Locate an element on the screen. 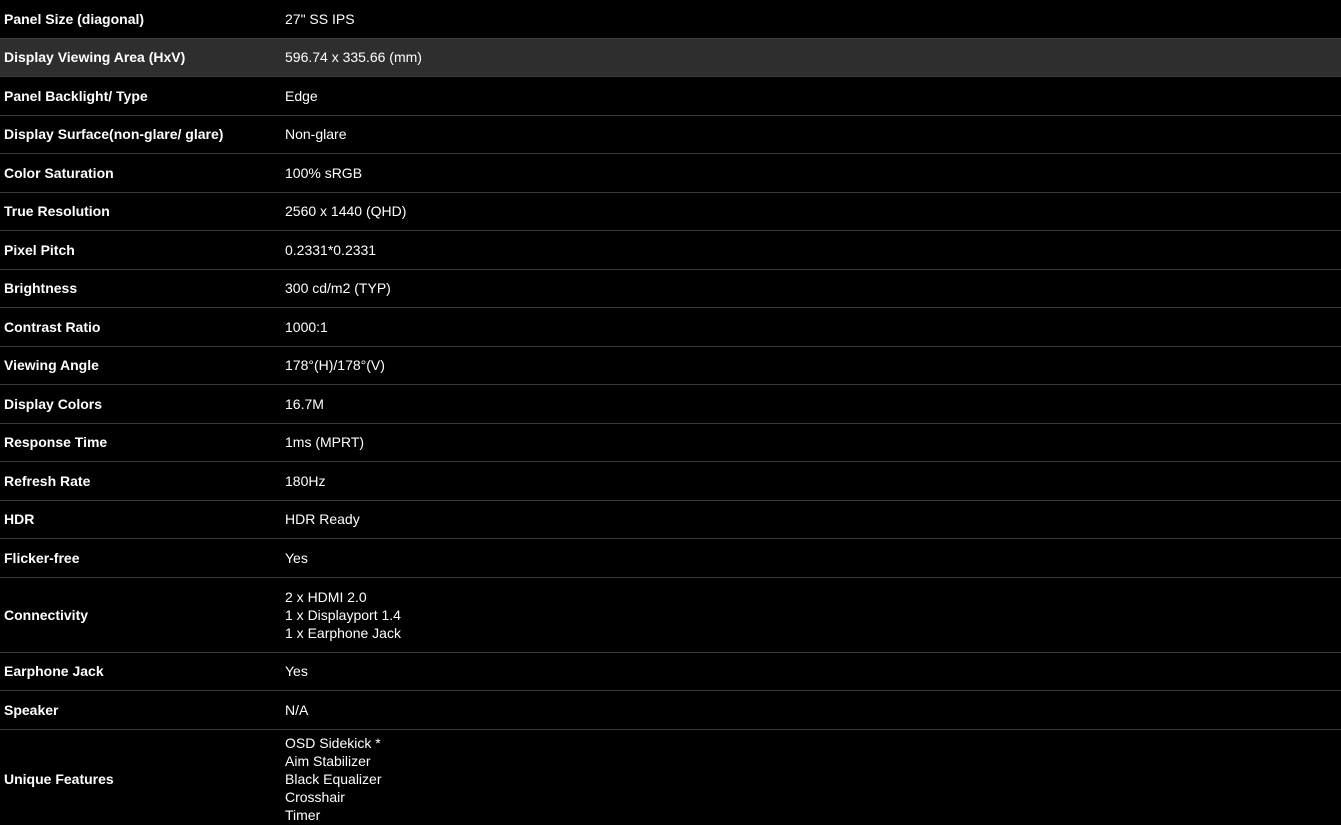 The image size is (1341, 825). spec-label: Speaker is located at coordinates (140, 710).